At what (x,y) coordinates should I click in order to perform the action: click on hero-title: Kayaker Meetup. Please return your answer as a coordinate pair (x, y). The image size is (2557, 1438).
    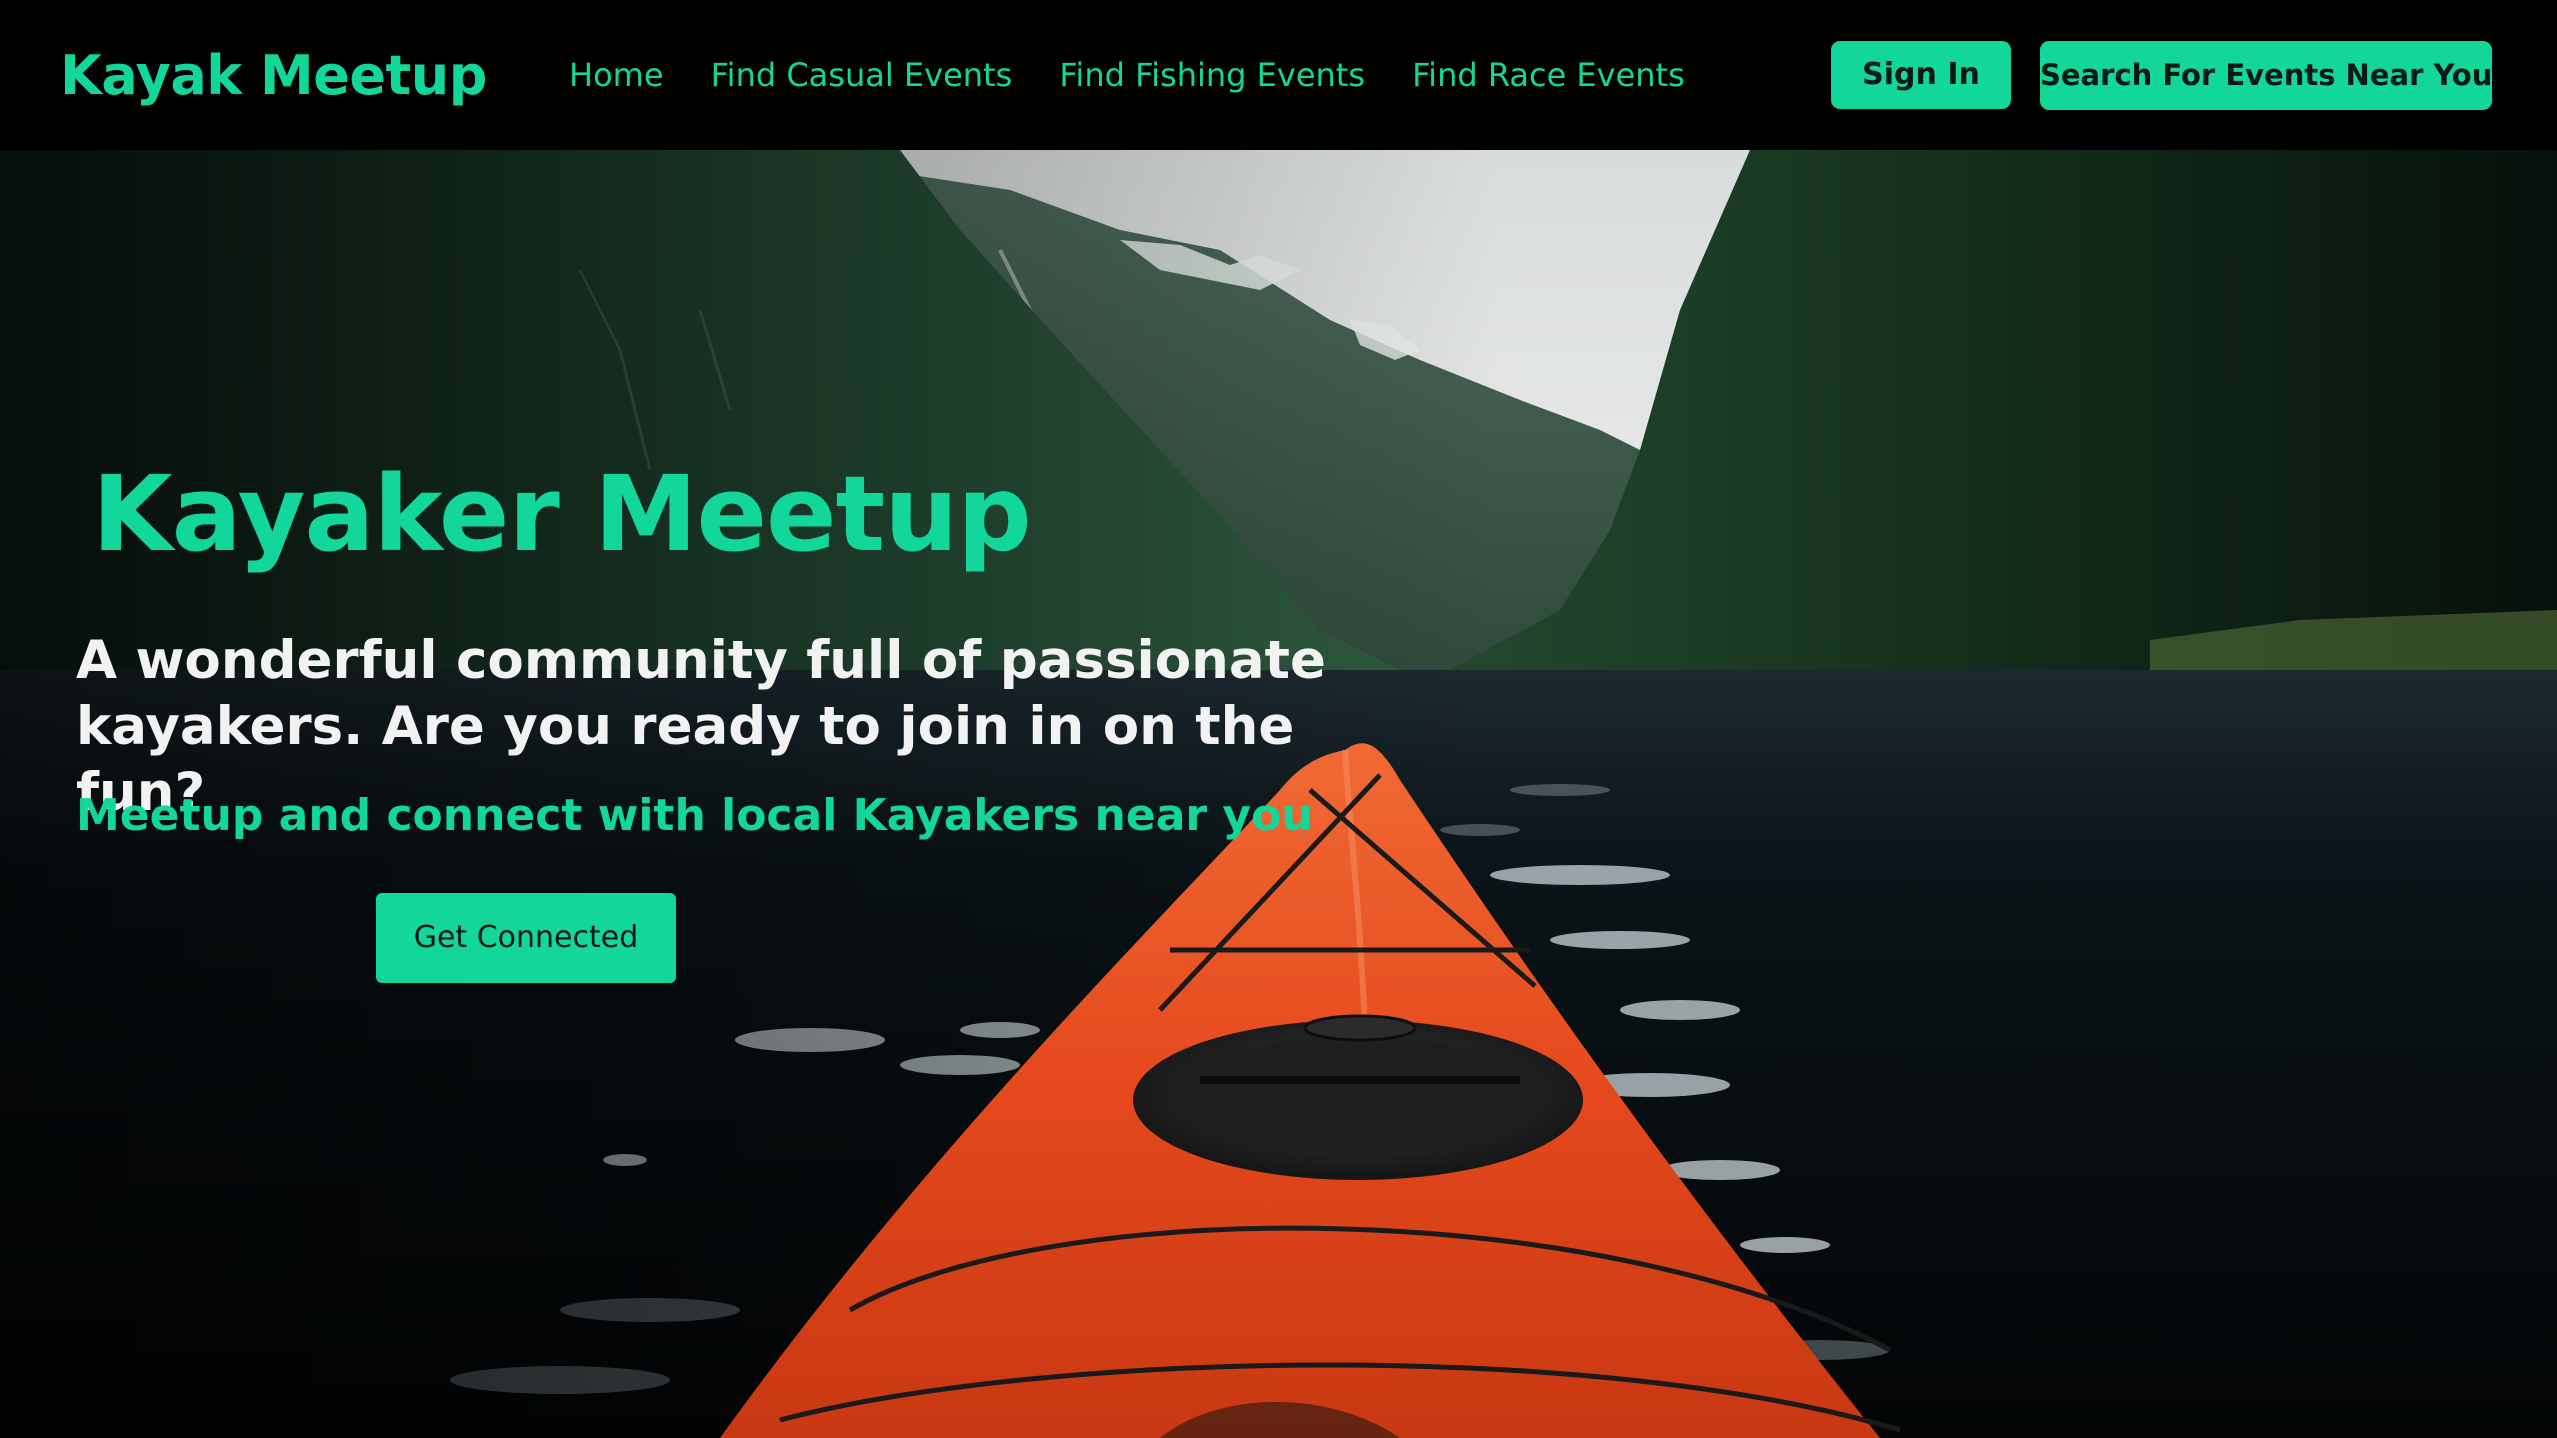
    Looking at the image, I should click on (562, 514).